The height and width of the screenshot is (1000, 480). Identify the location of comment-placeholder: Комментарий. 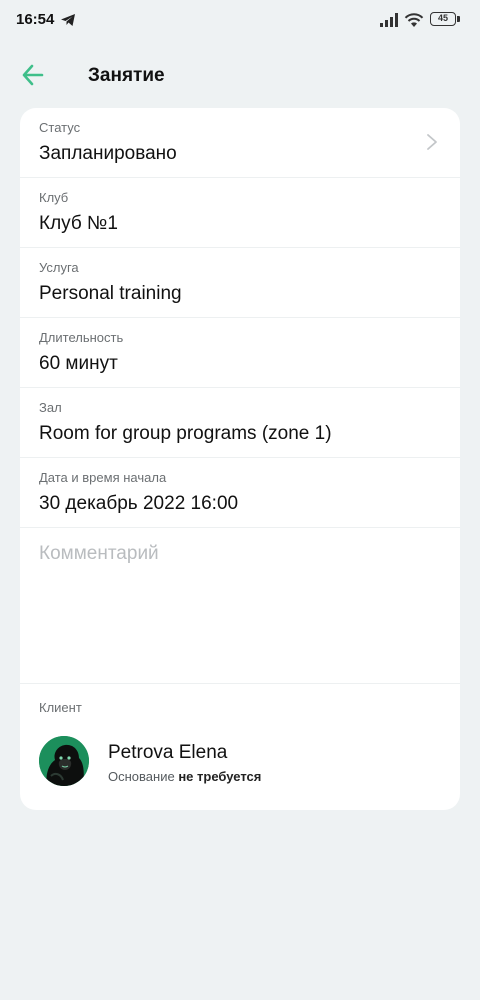
(99, 553).